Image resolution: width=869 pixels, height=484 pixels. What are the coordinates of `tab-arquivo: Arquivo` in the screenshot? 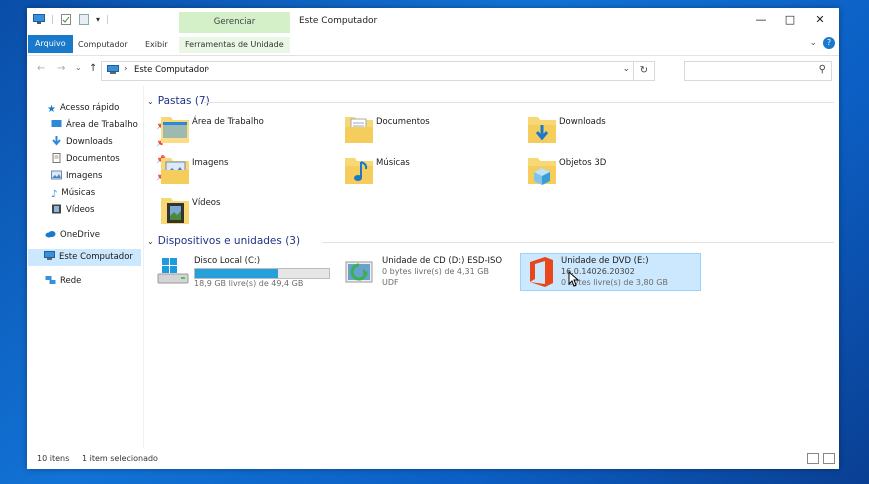 It's located at (50, 44).